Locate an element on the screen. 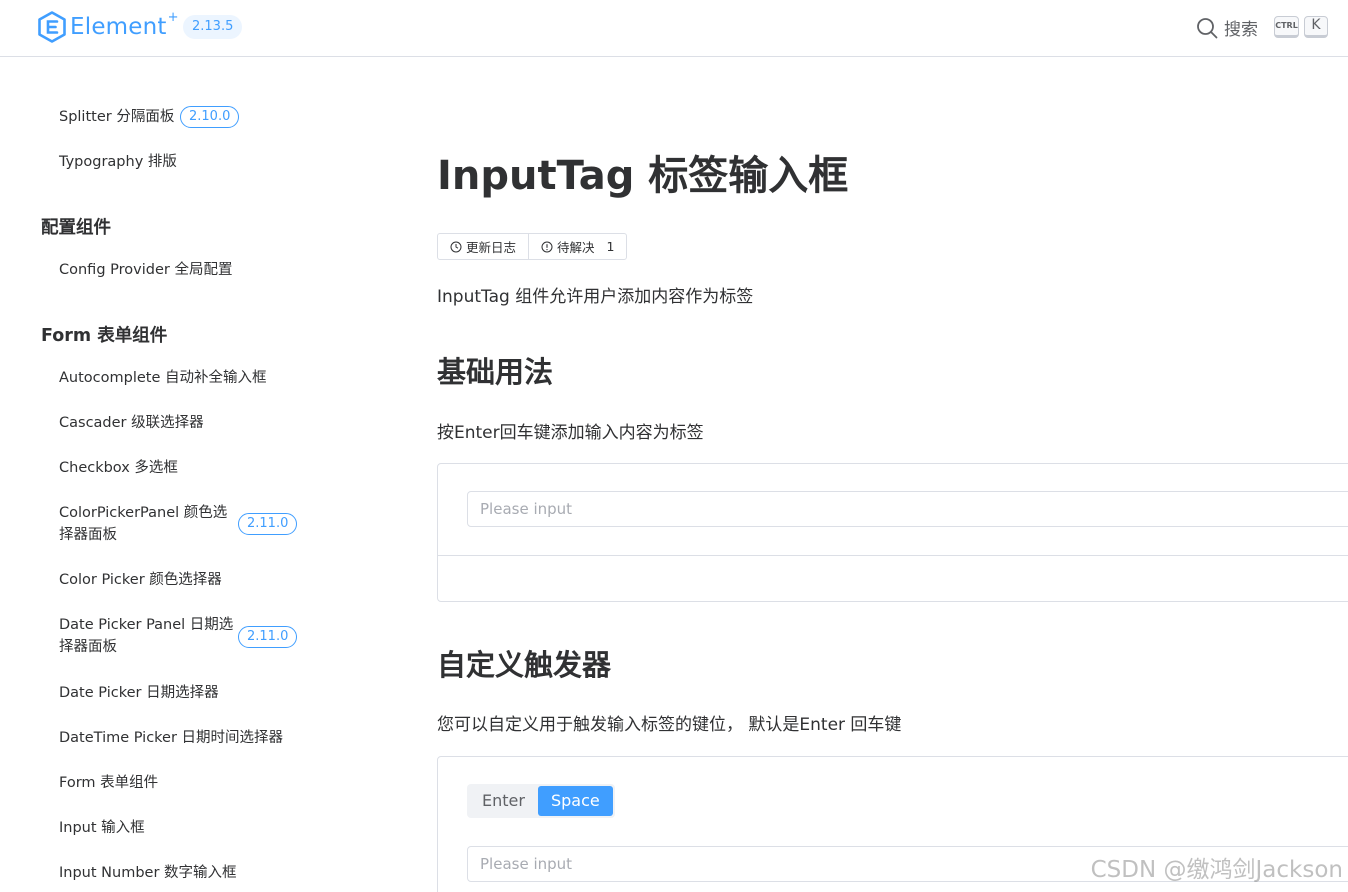  pending-issues-button: 待解决 1 is located at coordinates (577, 246).